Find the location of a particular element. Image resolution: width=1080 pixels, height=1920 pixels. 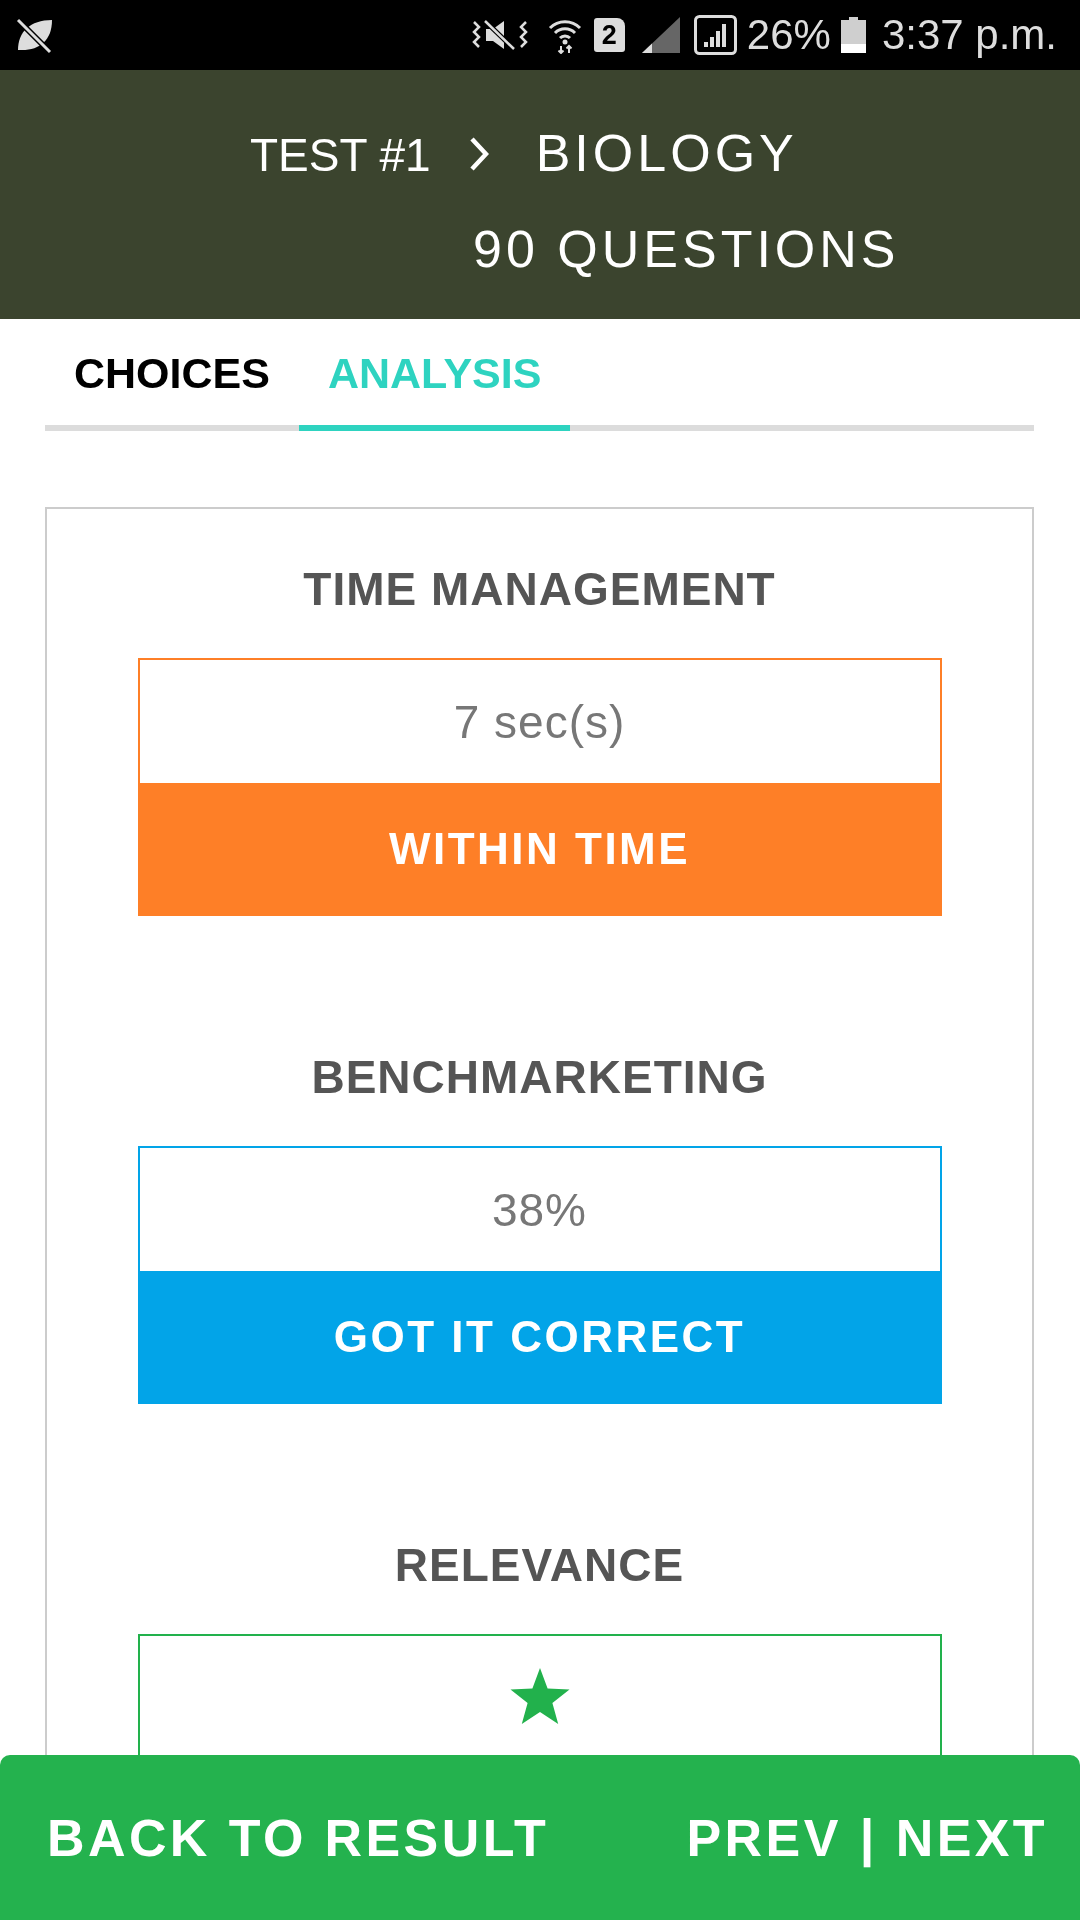

clock-time: 3:37 p.m. is located at coordinates (969, 35).